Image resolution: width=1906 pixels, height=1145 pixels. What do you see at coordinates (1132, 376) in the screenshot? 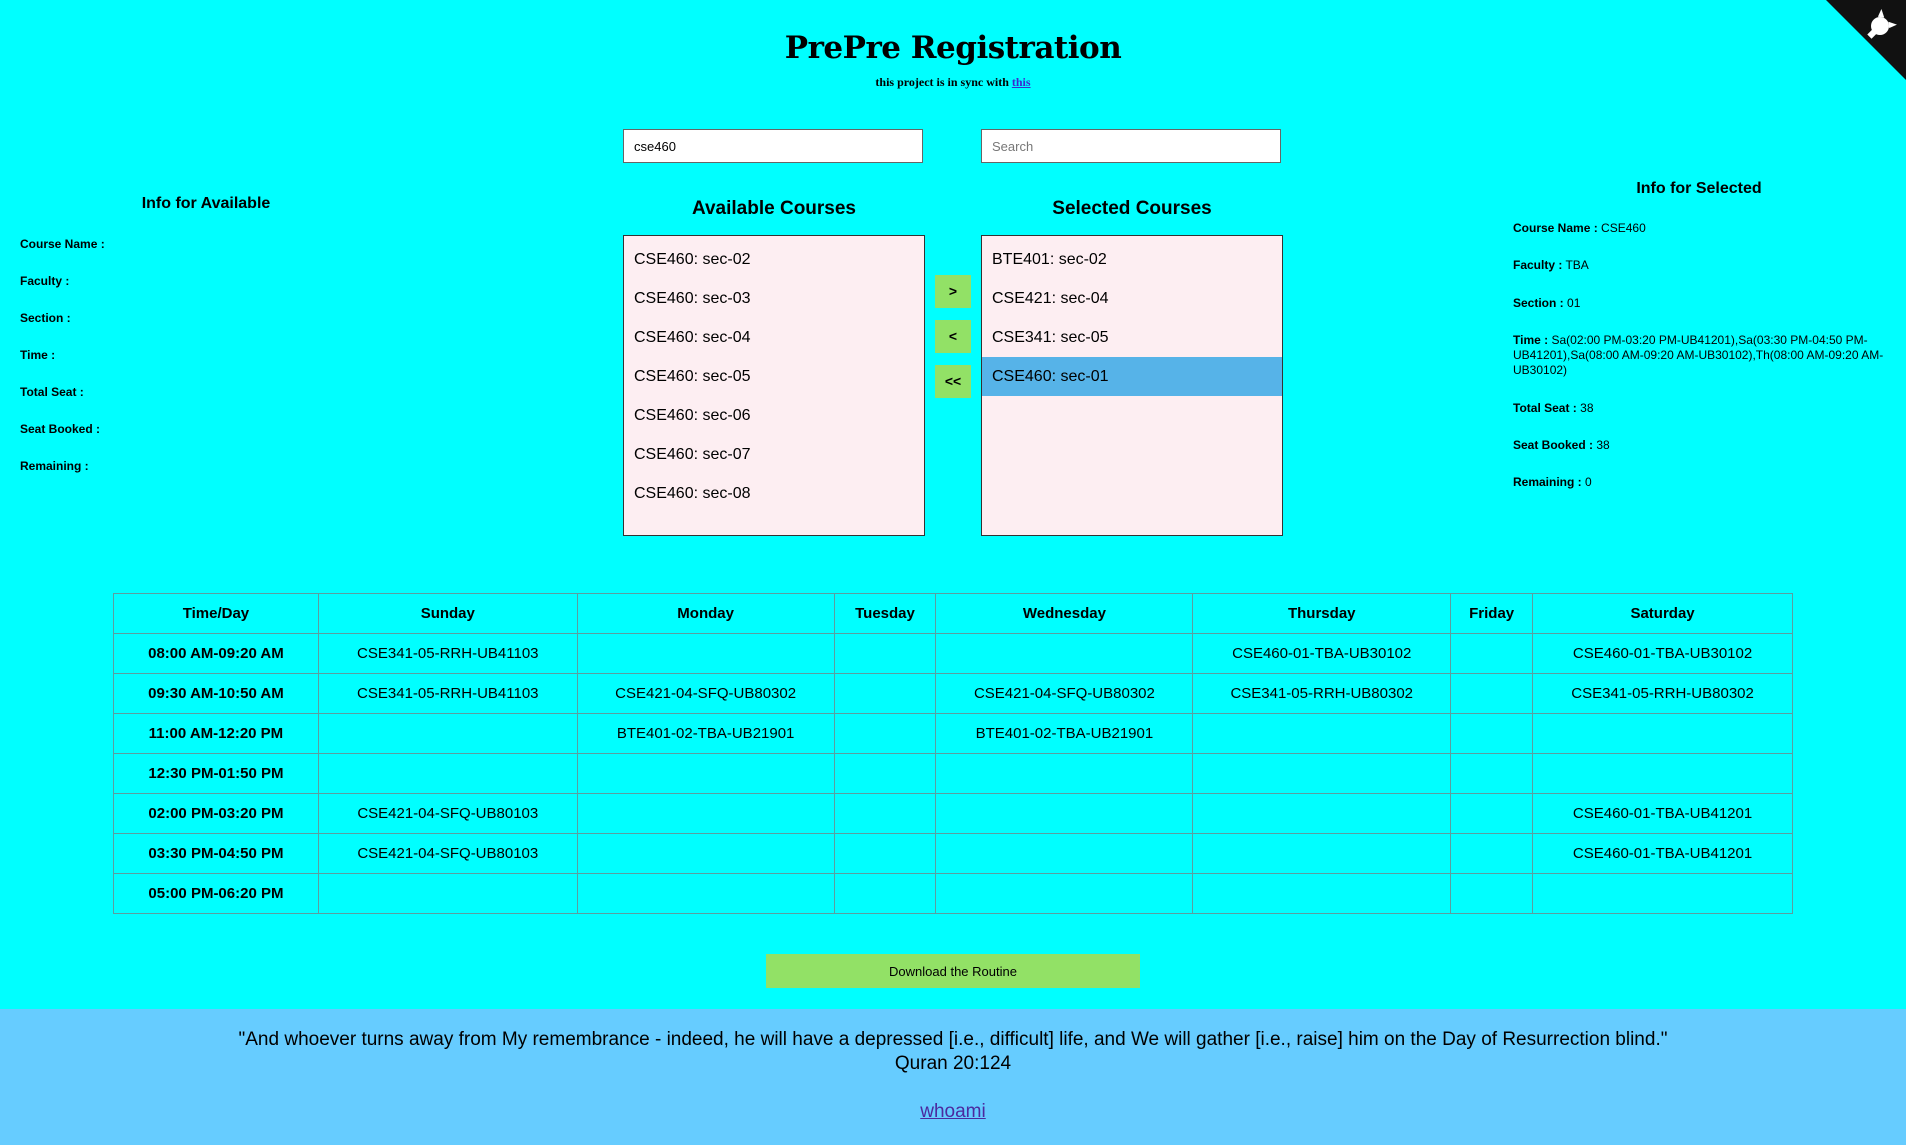
I see `selected-course-option-highlighted: CSE460: sec-01` at bounding box center [1132, 376].